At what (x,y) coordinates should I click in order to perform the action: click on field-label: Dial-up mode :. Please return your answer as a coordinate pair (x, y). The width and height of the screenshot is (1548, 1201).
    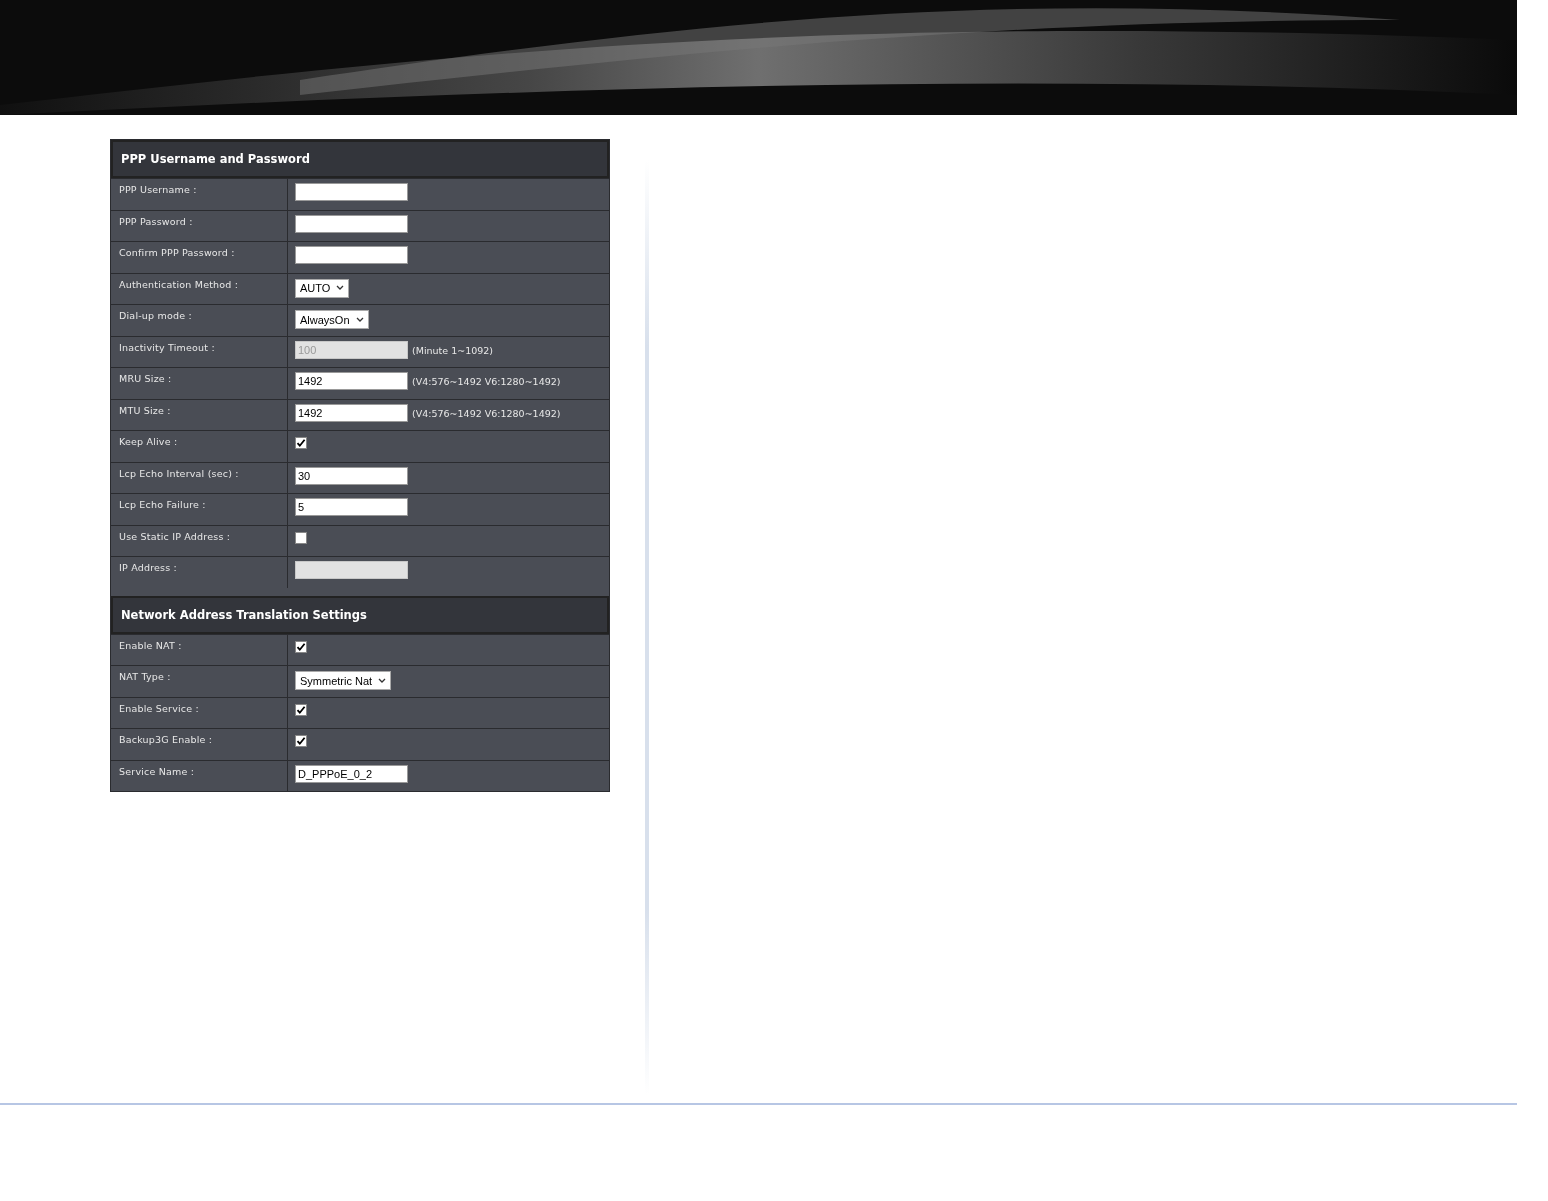
    Looking at the image, I should click on (199, 320).